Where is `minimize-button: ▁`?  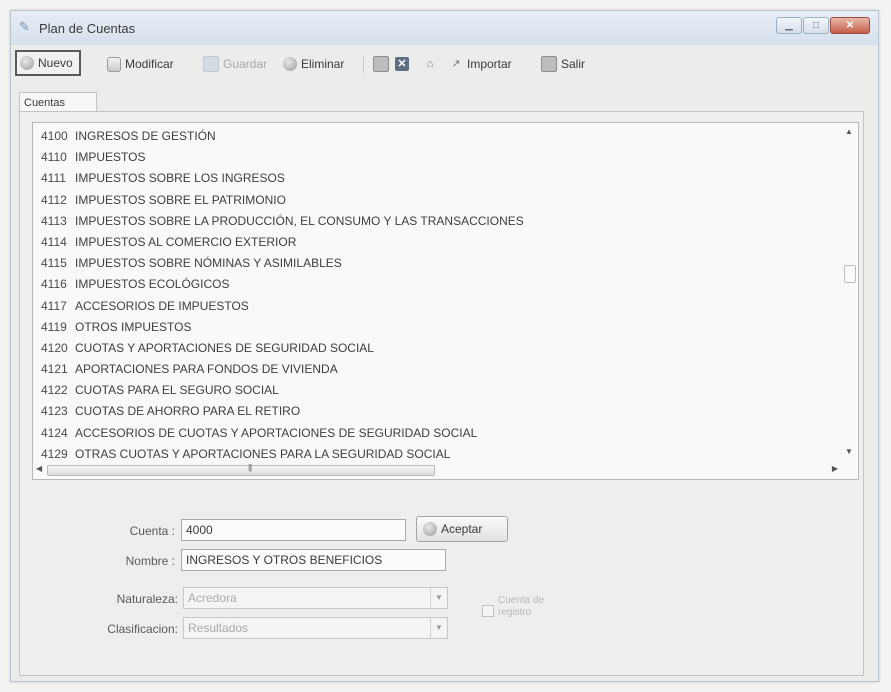 minimize-button: ▁ is located at coordinates (789, 25).